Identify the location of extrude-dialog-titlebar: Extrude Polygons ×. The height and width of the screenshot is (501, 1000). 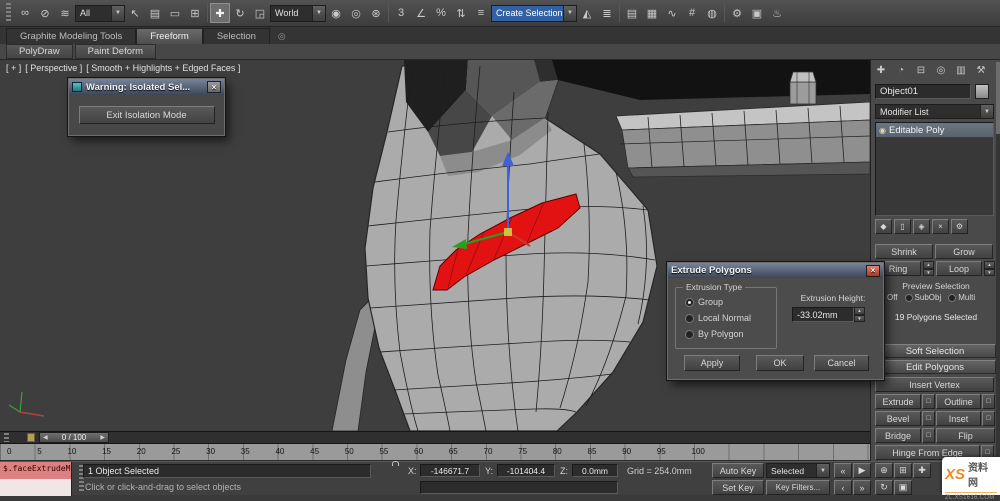
(775, 270).